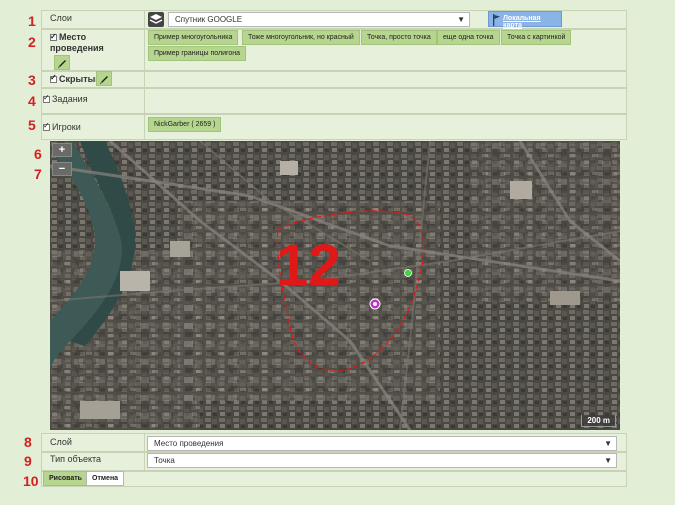  Describe the element at coordinates (399, 37) in the screenshot. I see `venue-button-simple-point: Точка, просто точка` at that location.